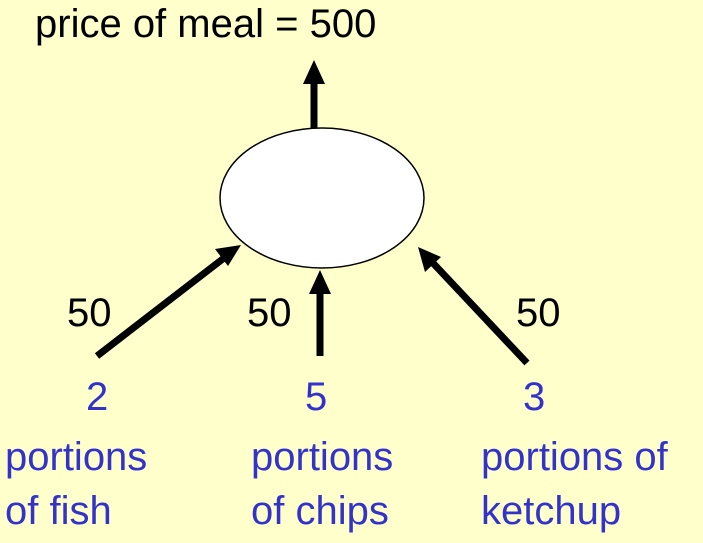  What do you see at coordinates (551, 511) in the screenshot?
I see `input-label-ketchup-line2: ketchup` at bounding box center [551, 511].